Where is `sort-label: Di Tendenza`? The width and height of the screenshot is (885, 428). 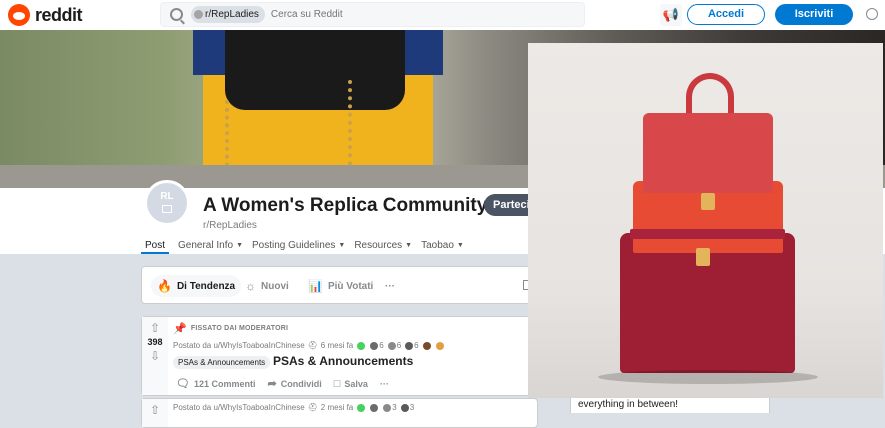
sort-label: Di Tendenza is located at coordinates (206, 286).